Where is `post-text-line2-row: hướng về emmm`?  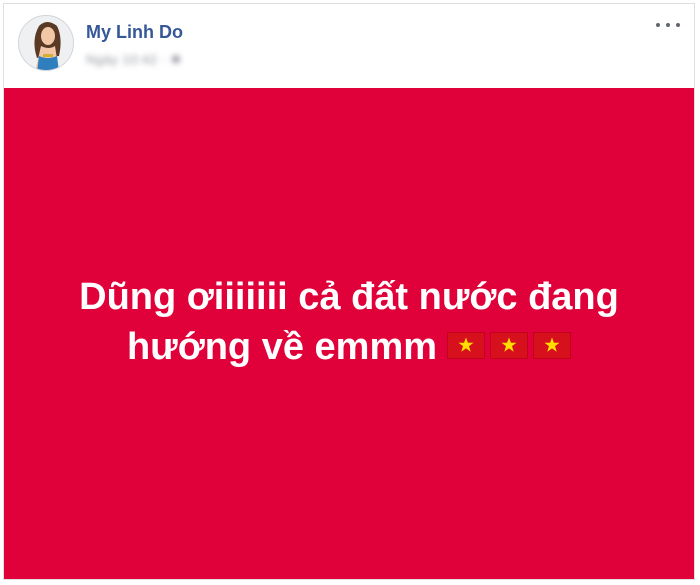
post-text-line2-row: hướng về emmm is located at coordinates (349, 347).